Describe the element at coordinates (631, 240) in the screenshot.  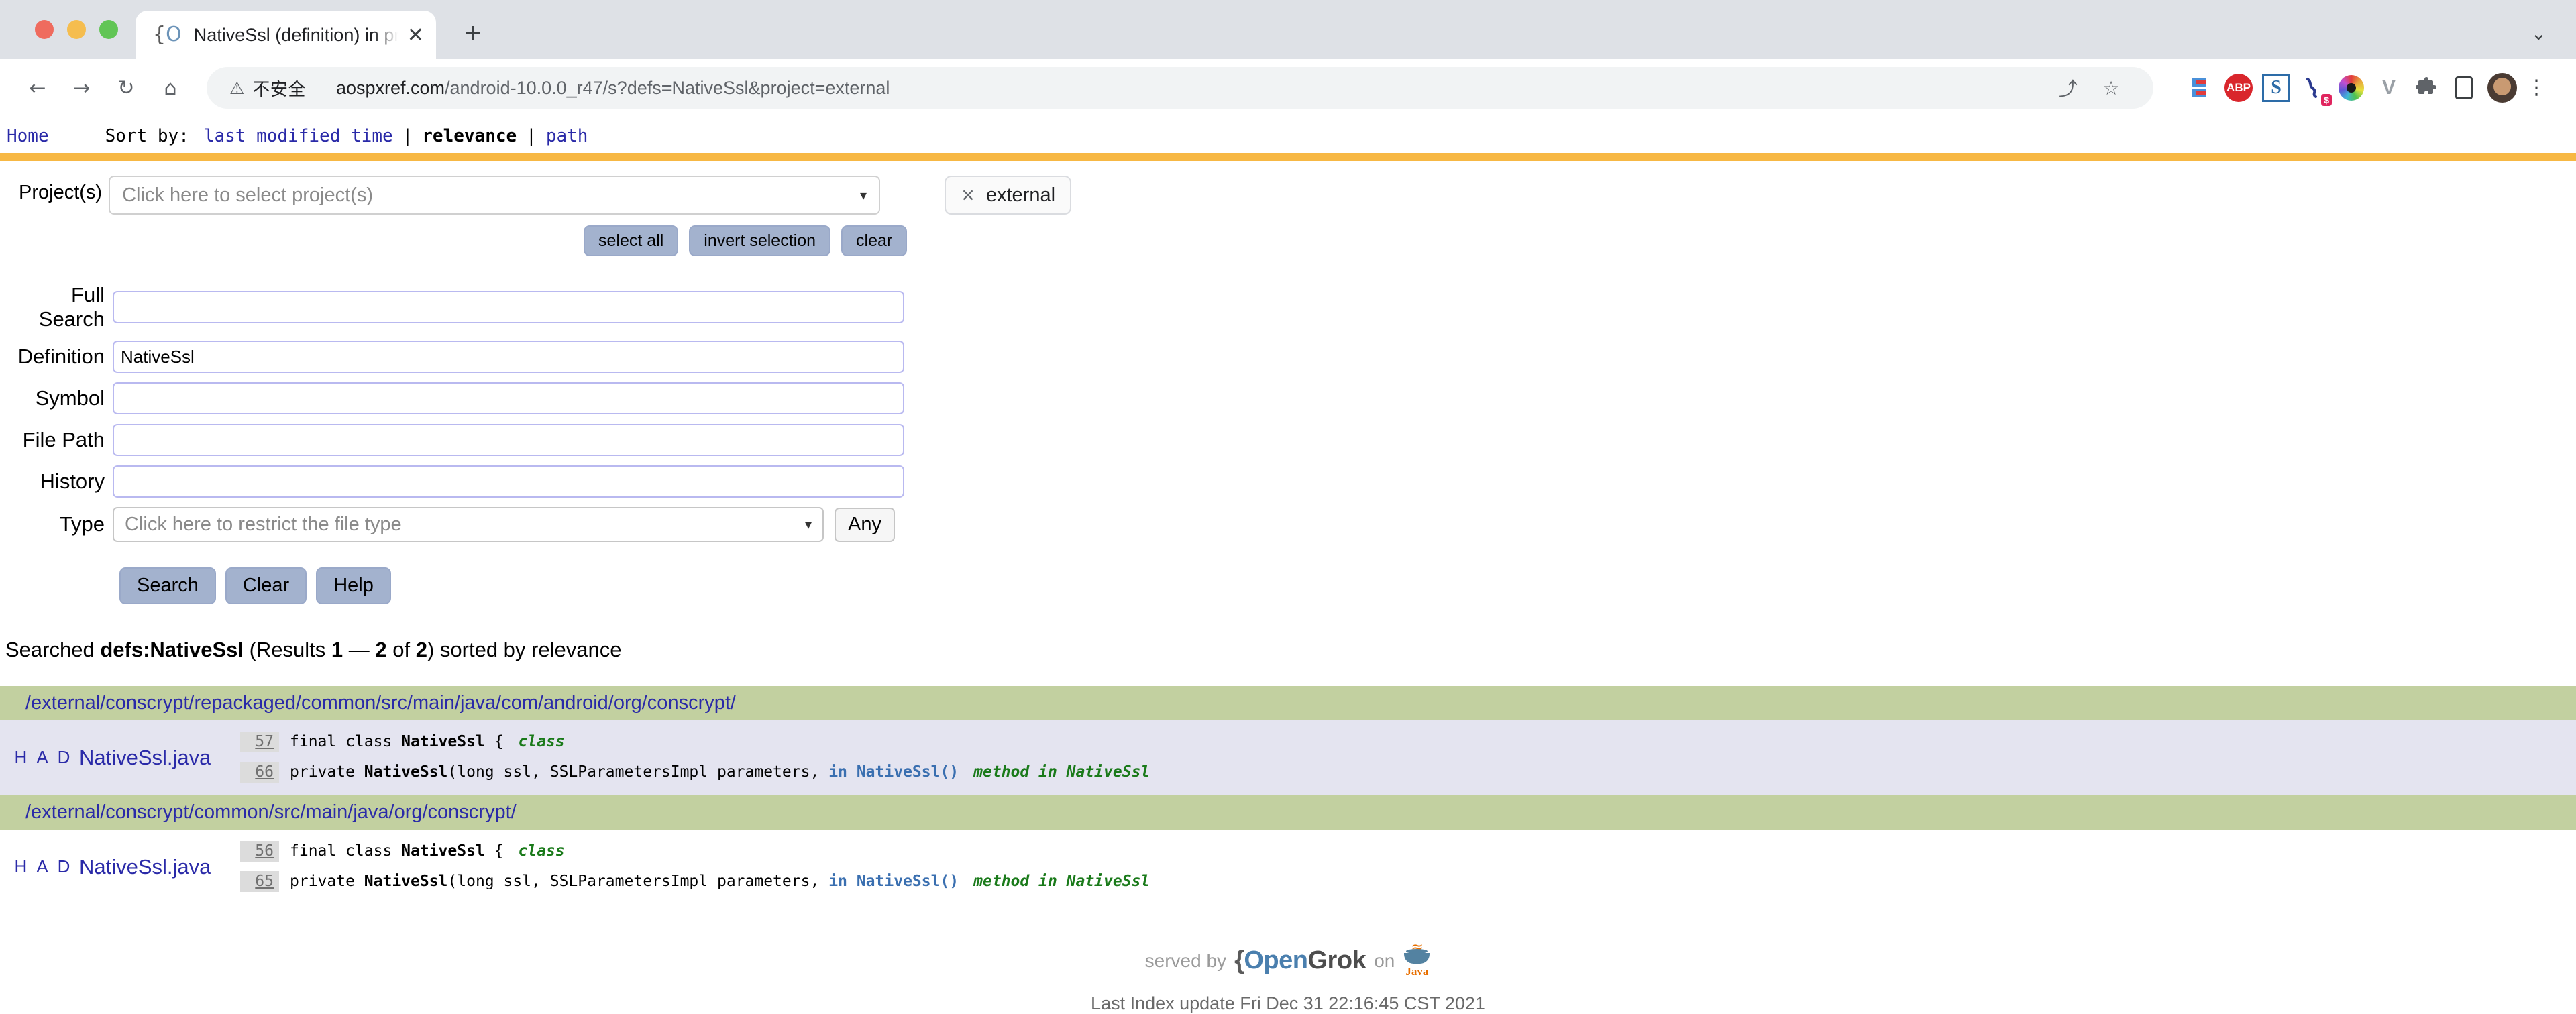
I see `select-all-button: select all` at that location.